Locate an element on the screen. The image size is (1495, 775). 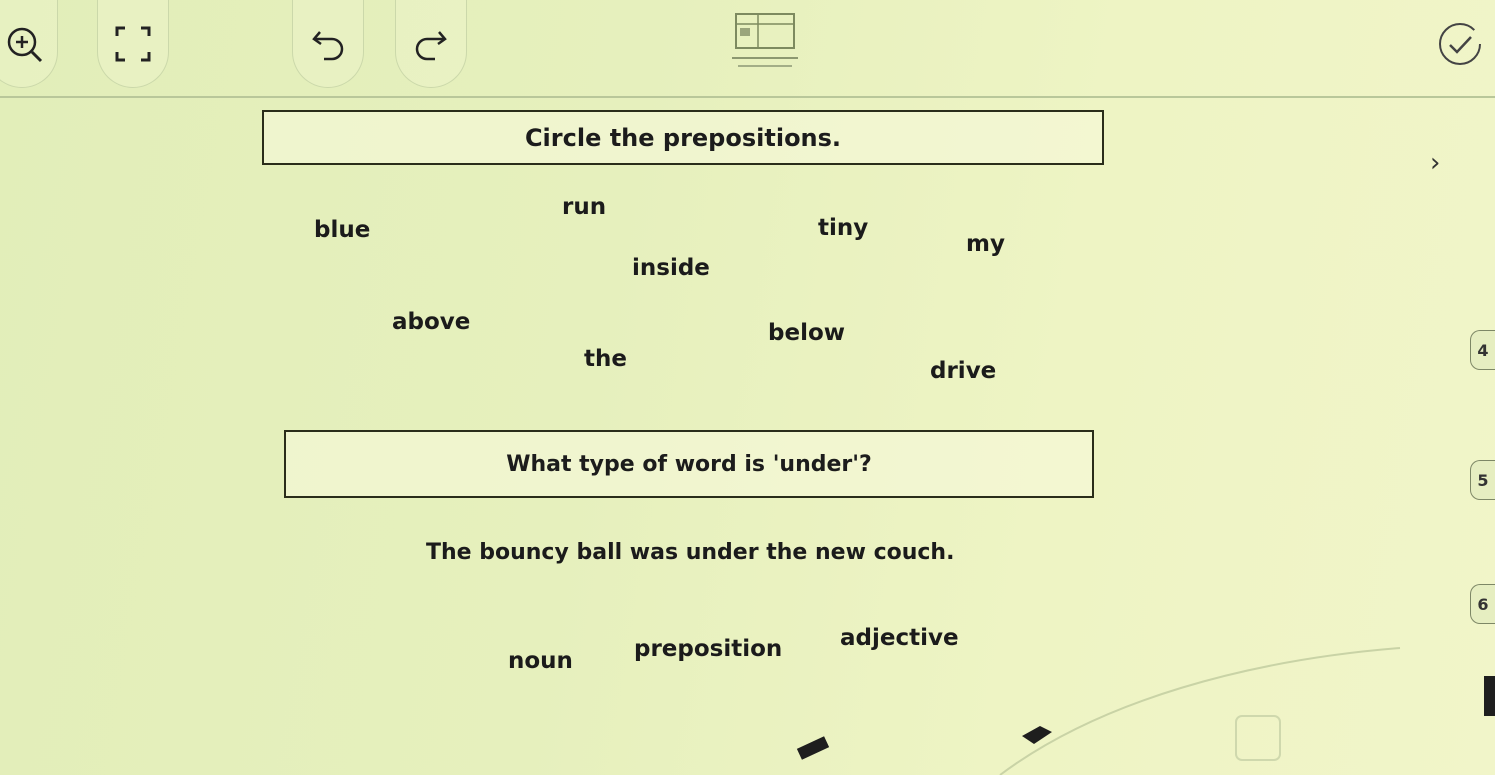
zoom-in-button is located at coordinates (29, 44).